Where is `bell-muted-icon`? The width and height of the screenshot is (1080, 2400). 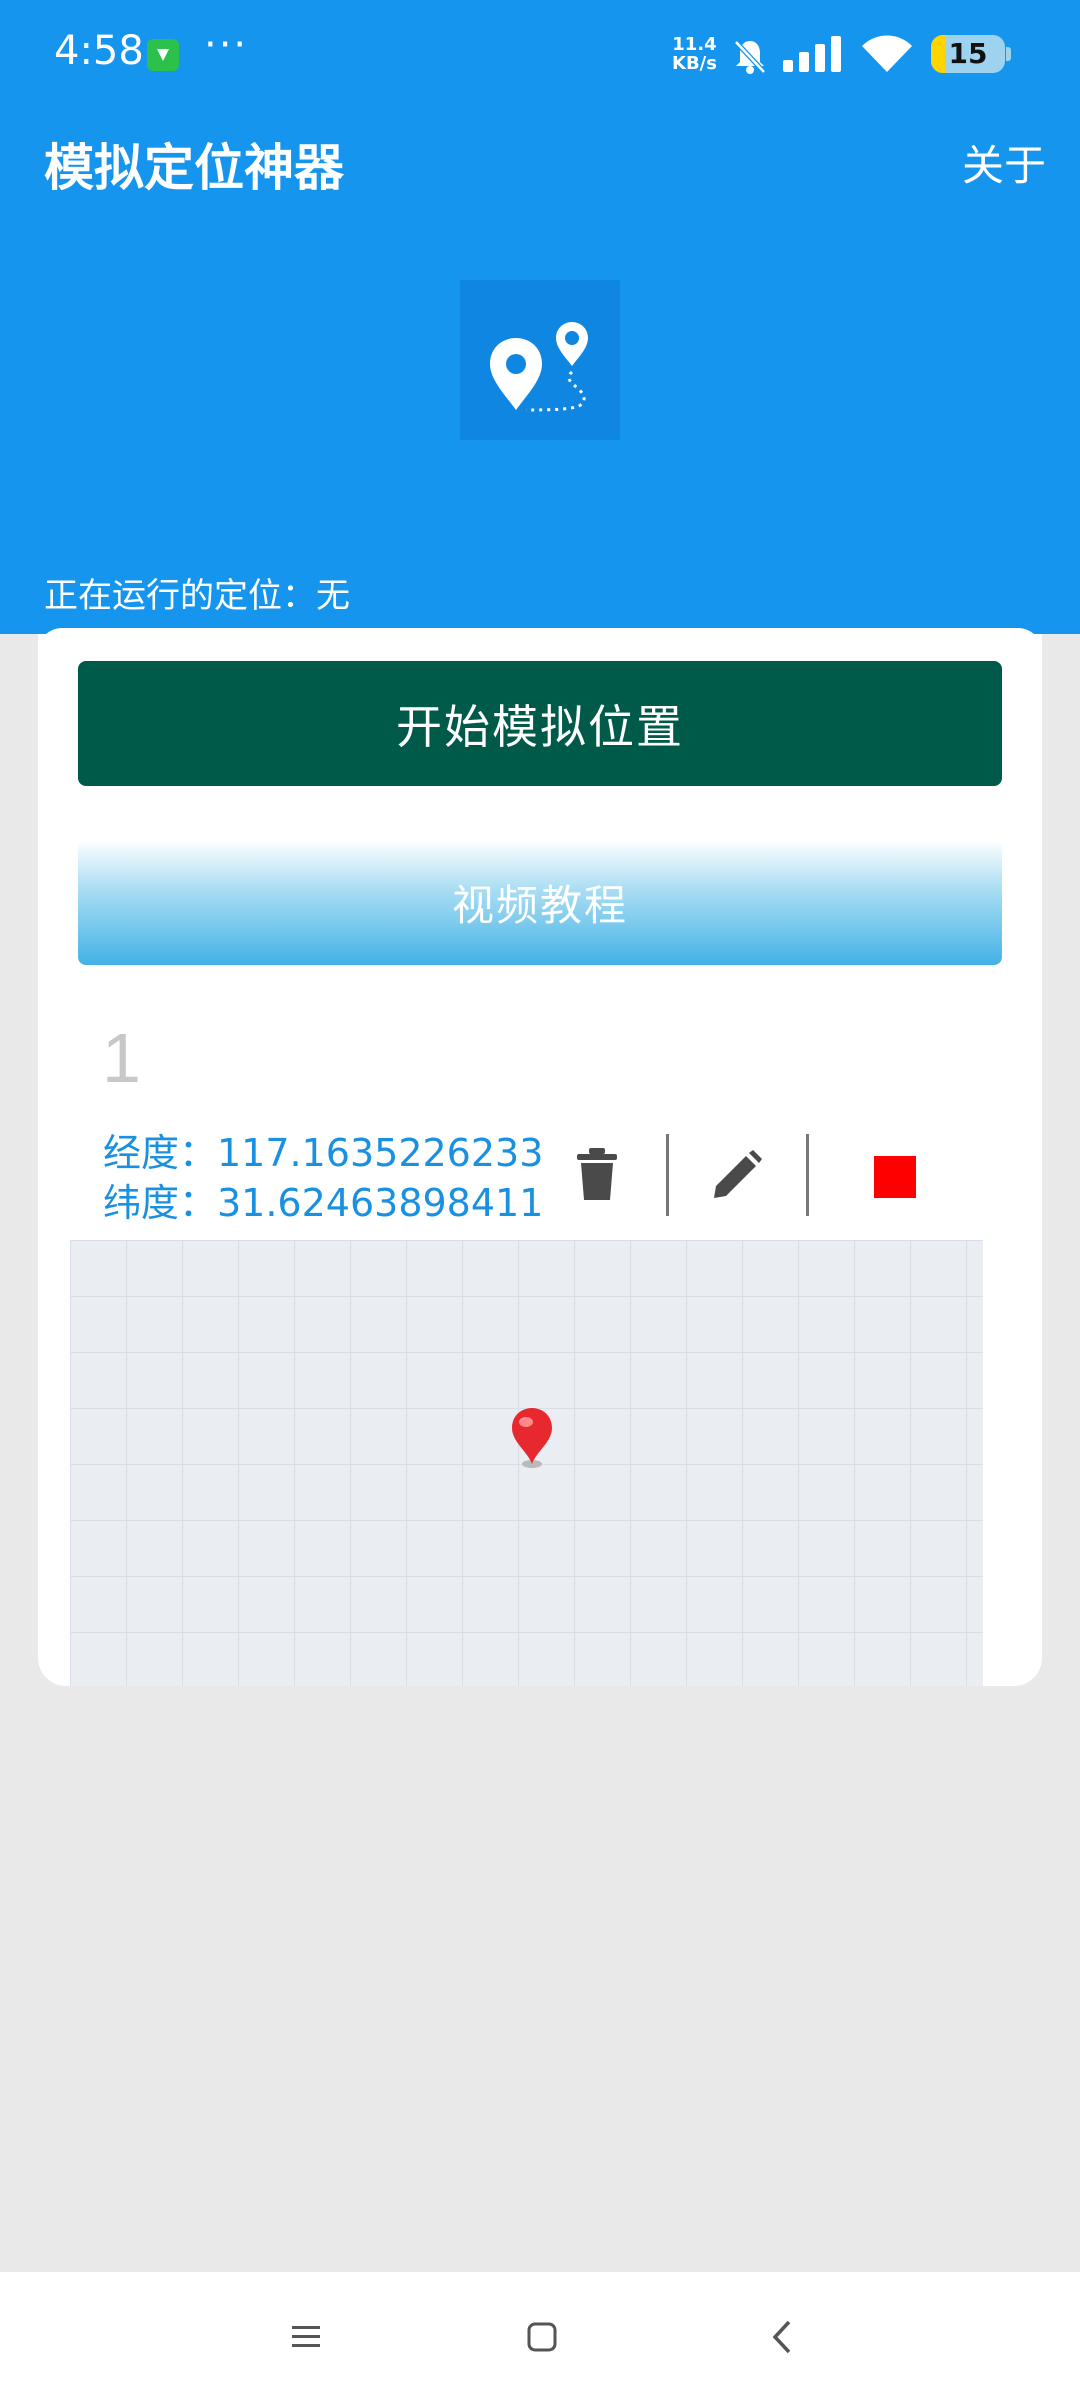 bell-muted-icon is located at coordinates (750, 57).